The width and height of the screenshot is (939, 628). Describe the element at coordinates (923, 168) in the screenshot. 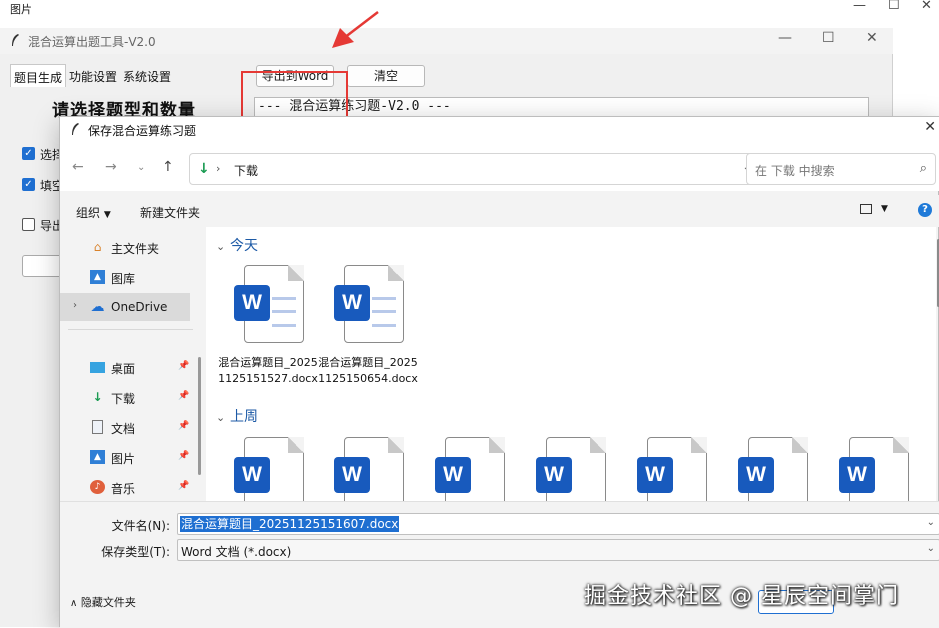

I see `search-icon: ⌕` at that location.